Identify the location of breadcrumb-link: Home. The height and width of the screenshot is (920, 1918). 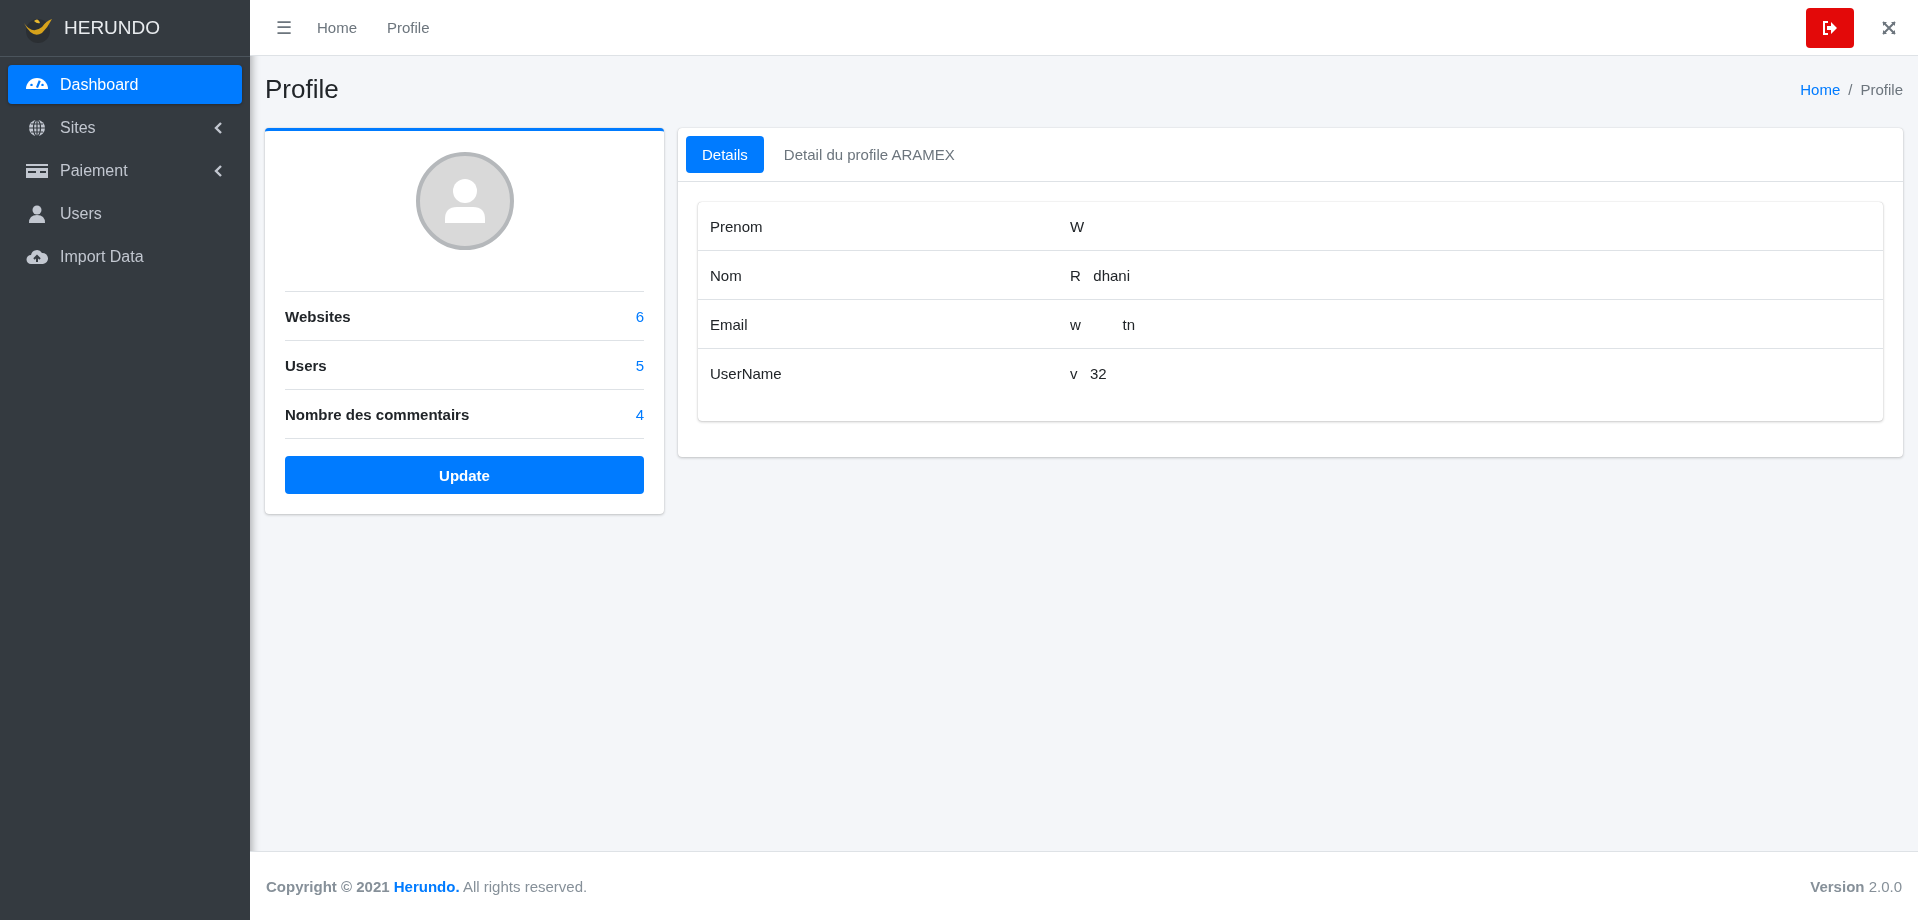
(1820, 89).